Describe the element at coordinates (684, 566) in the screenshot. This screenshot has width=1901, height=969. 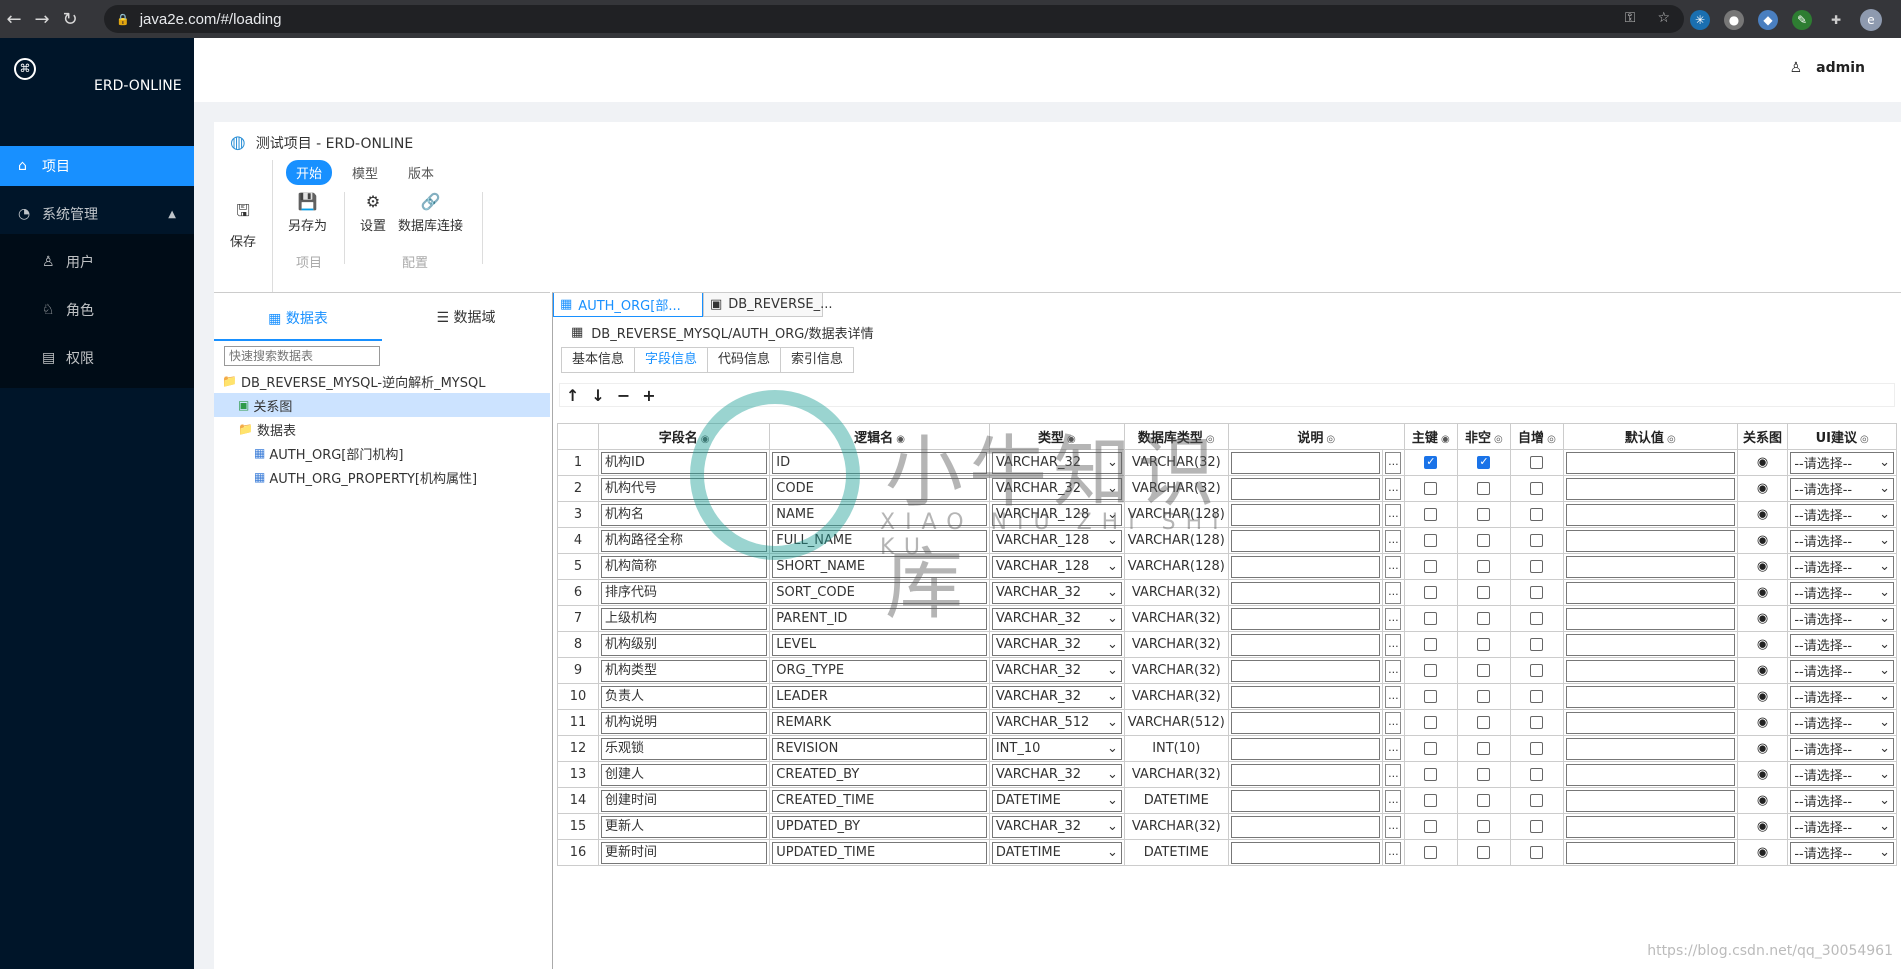
I see `field-name-input: 机构简称` at that location.